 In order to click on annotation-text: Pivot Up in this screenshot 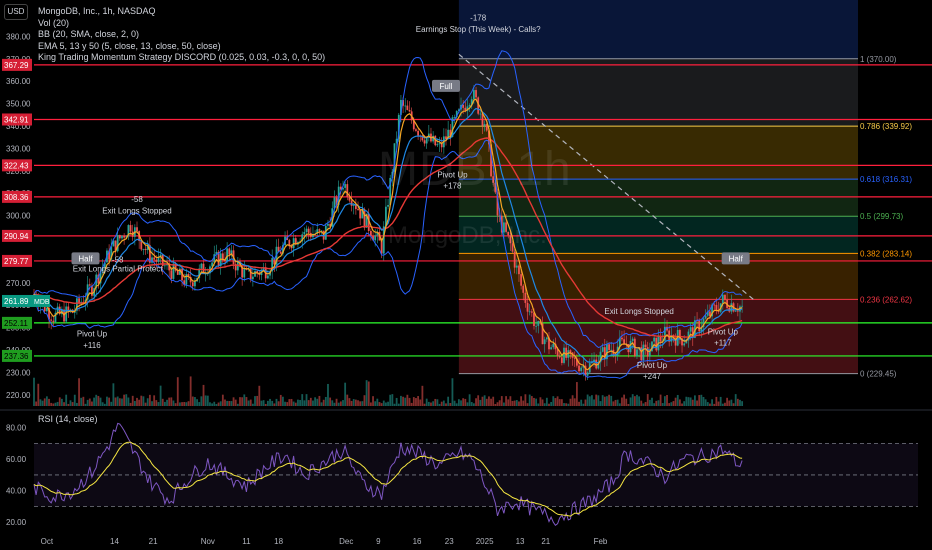, I will do `click(92, 334)`.